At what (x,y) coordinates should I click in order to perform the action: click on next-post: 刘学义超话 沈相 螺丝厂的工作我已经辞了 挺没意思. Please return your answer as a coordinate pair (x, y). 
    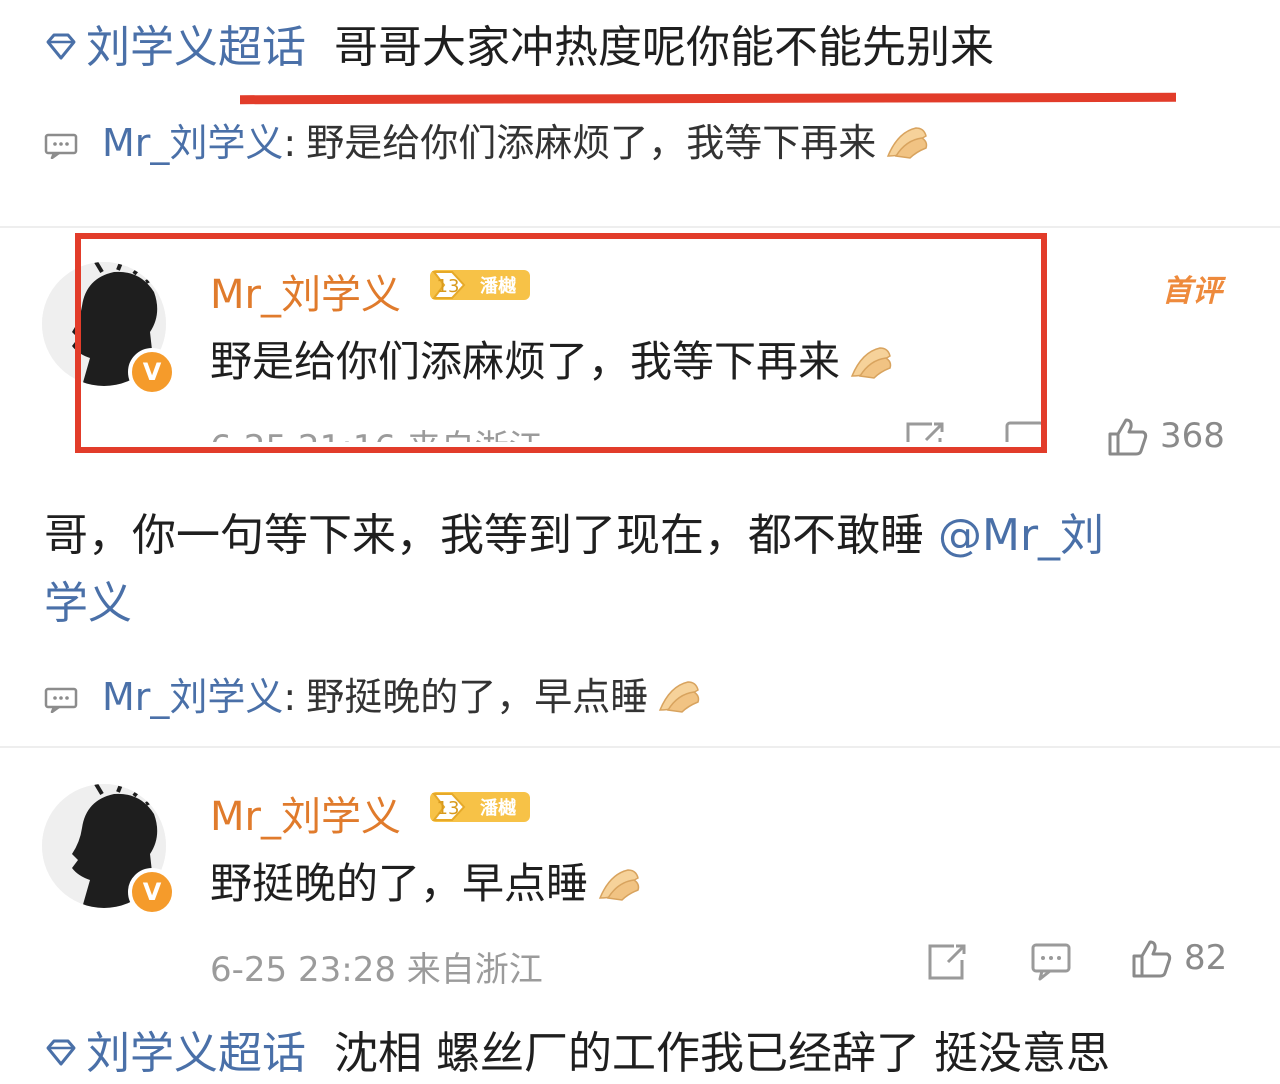
    Looking at the image, I should click on (577, 1054).